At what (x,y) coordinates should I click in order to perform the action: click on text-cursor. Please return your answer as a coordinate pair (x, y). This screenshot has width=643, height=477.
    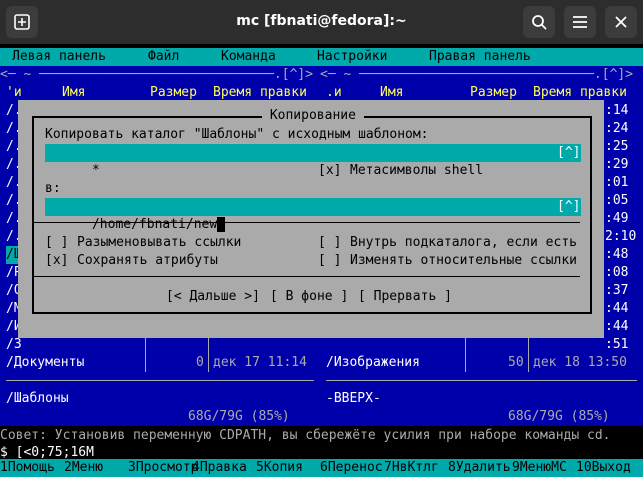
    Looking at the image, I should click on (221, 224).